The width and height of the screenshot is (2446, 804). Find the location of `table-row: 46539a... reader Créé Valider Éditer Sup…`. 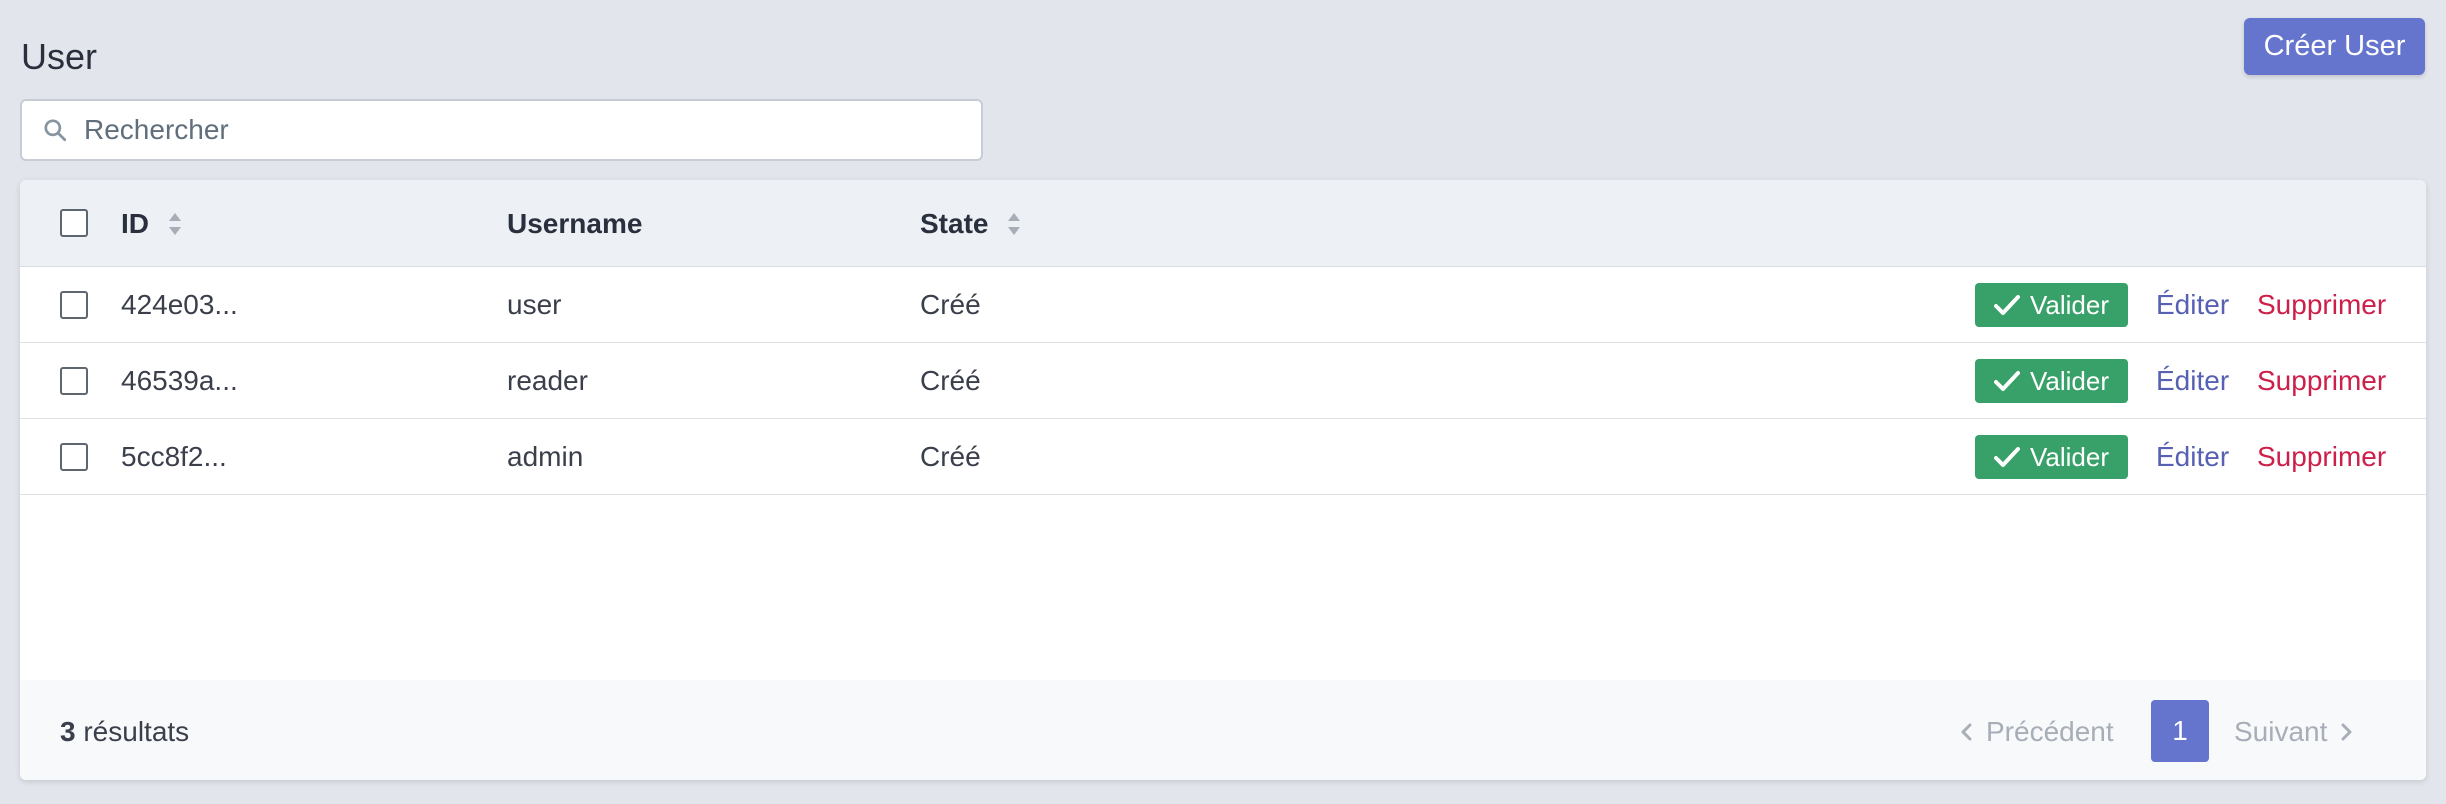

table-row: 46539a... reader Créé Valider Éditer Sup… is located at coordinates (1223, 381).